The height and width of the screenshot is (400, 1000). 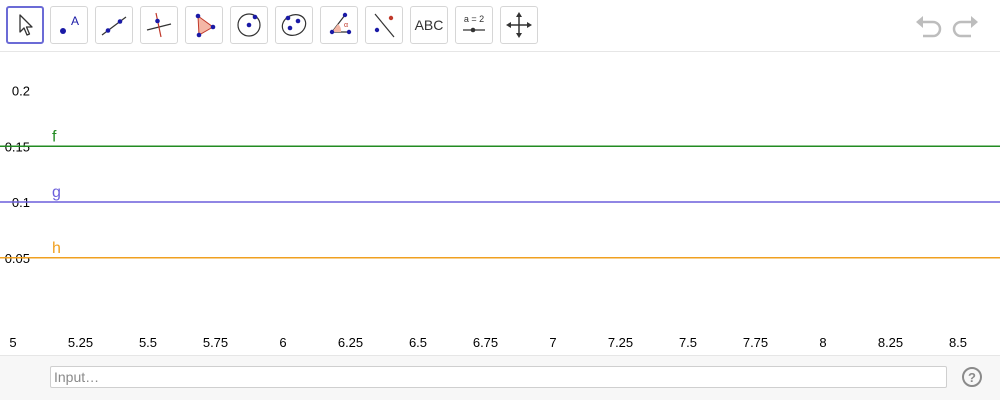 What do you see at coordinates (474, 19) in the screenshot?
I see `slider-icon-label: a = 2` at bounding box center [474, 19].